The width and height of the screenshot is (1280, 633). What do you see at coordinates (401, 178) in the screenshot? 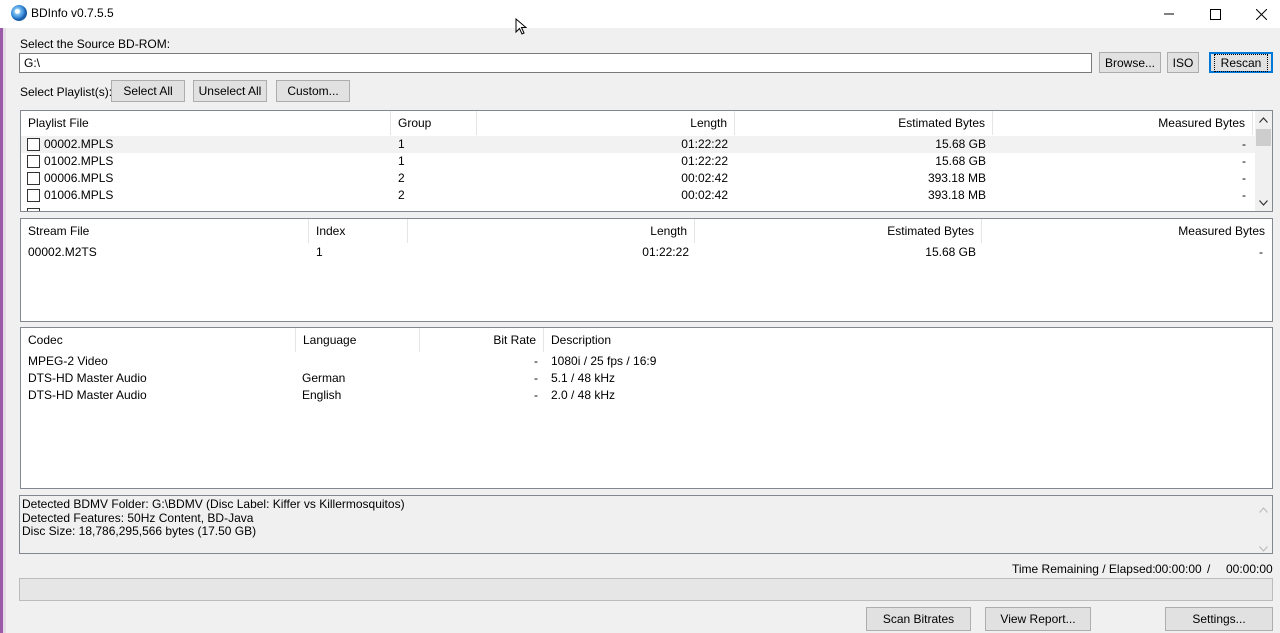
I see `playlist-group: 2` at bounding box center [401, 178].